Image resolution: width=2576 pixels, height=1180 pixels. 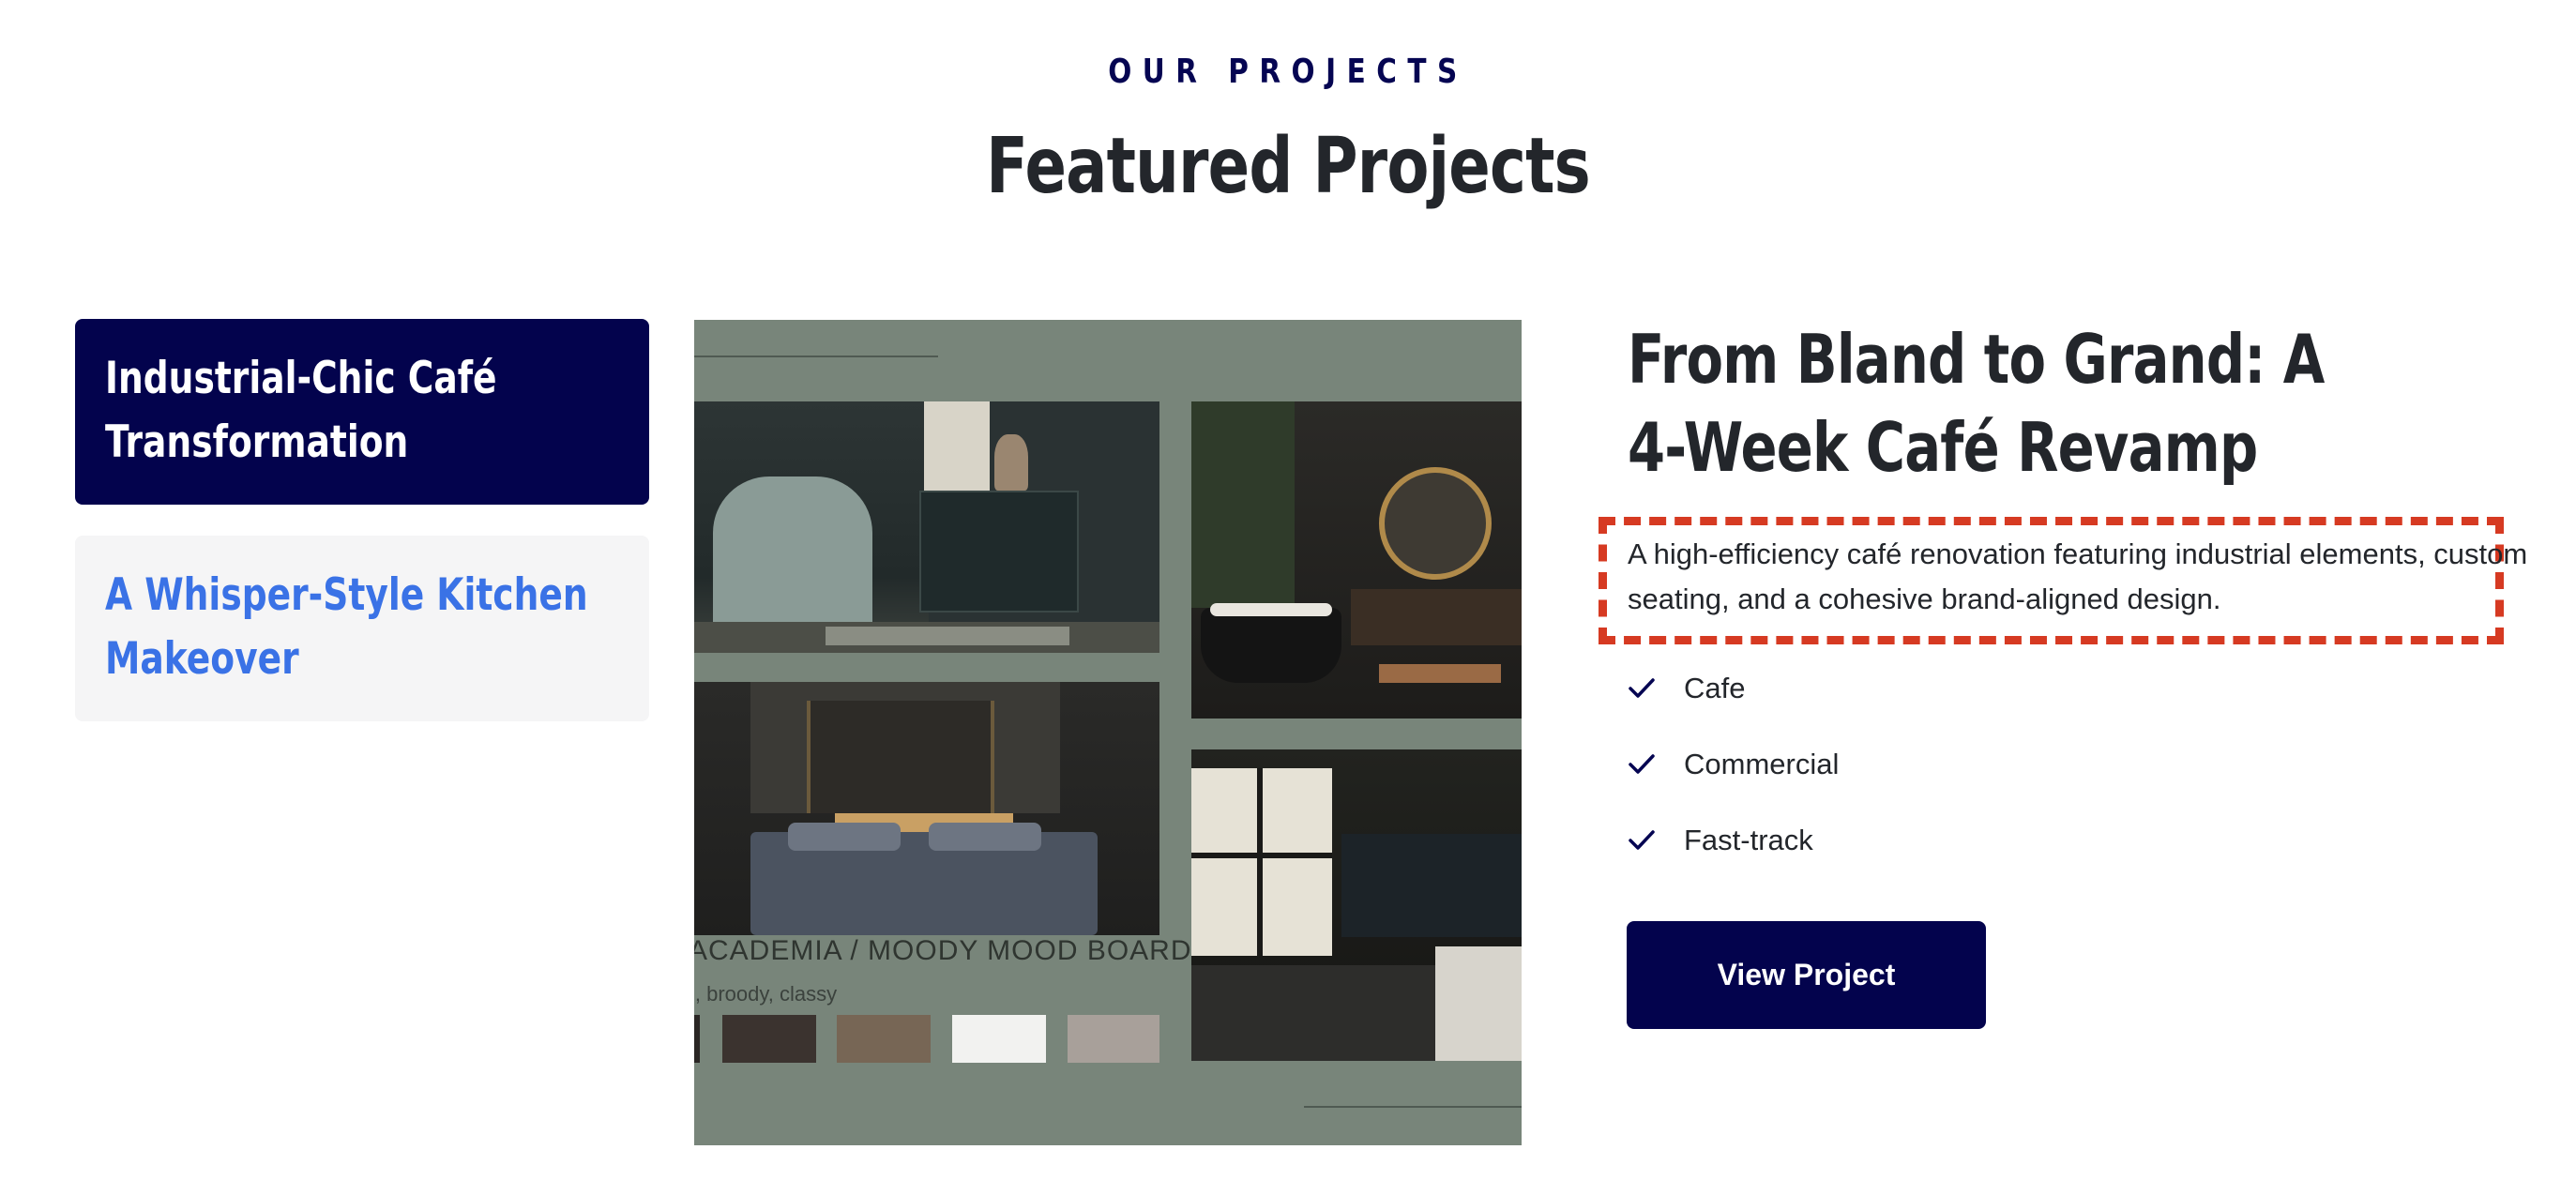 I want to click on section-eyebrow: OUR PROJECTS, so click(x=1288, y=72).